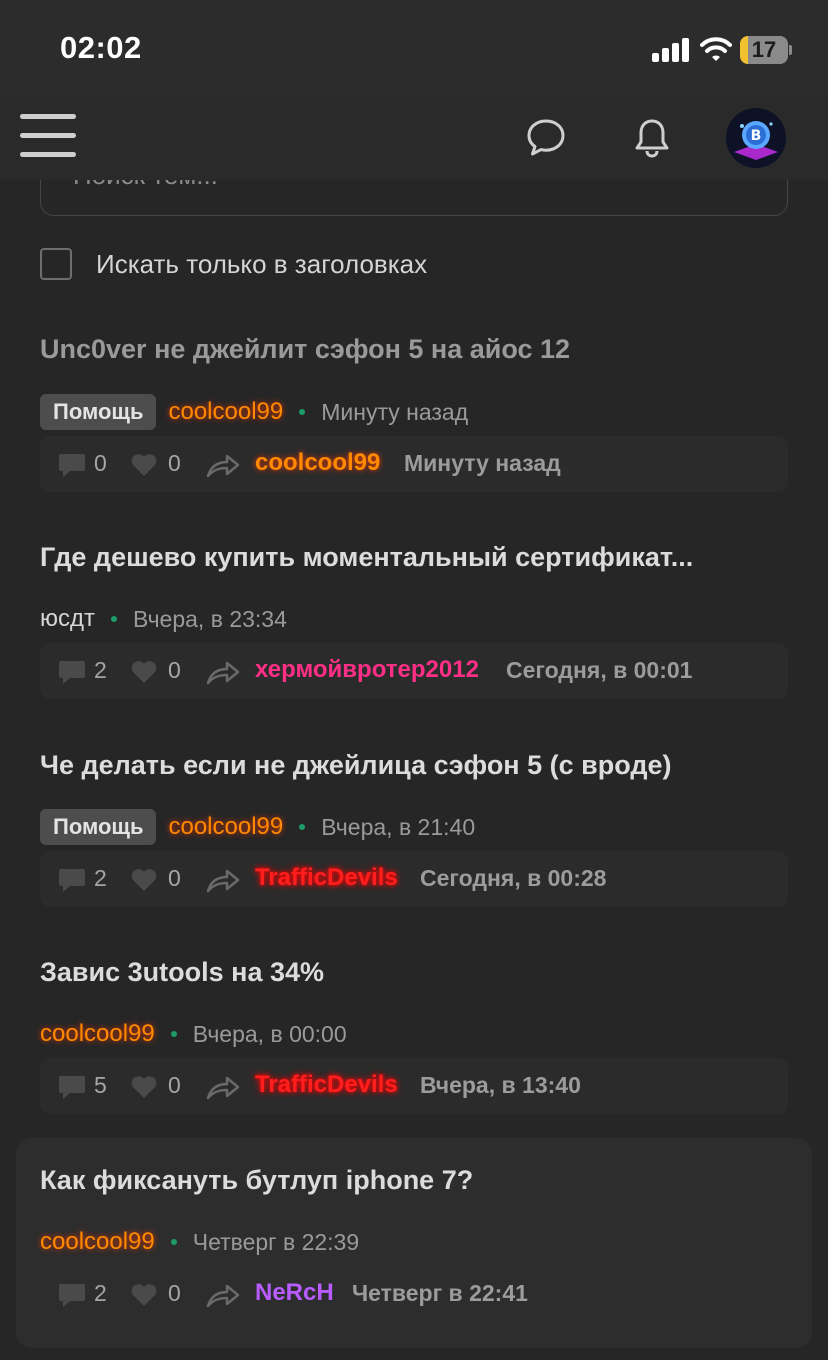 This screenshot has height=1360, width=828. I want to click on last-post-time: Минуту назад, so click(482, 463).